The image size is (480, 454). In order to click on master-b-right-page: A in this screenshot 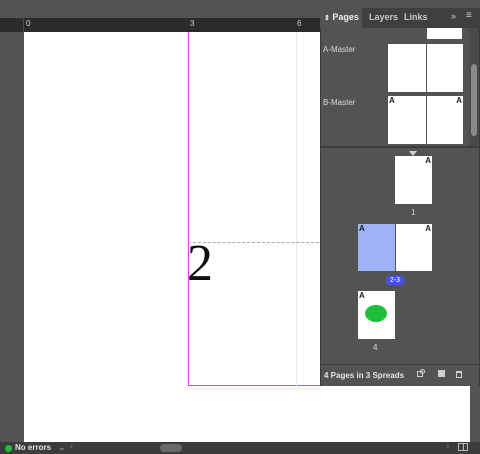, I will do `click(445, 120)`.